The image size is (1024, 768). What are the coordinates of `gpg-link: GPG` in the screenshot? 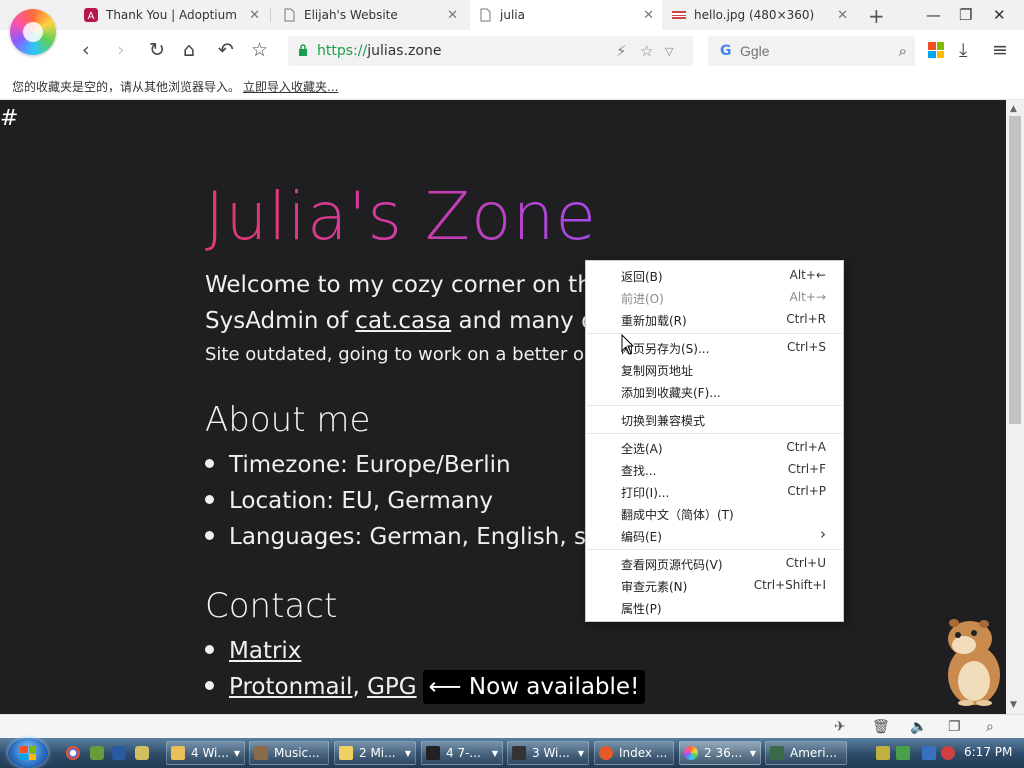 It's located at (392, 687).